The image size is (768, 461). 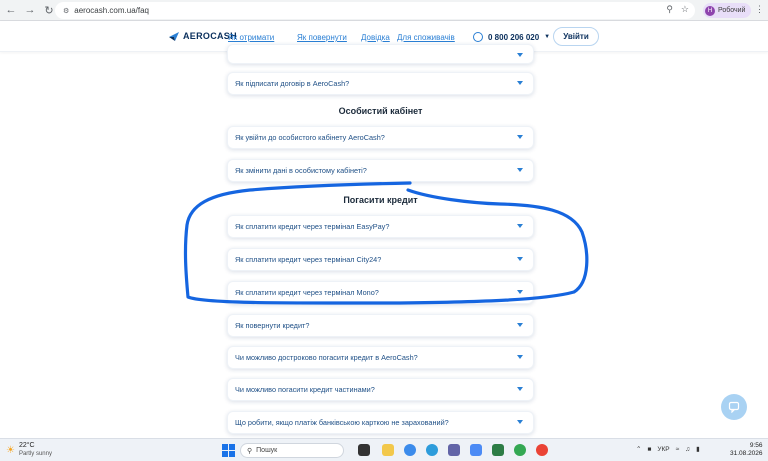 What do you see at coordinates (35, 454) in the screenshot?
I see `weather-desc: Partly sunny` at bounding box center [35, 454].